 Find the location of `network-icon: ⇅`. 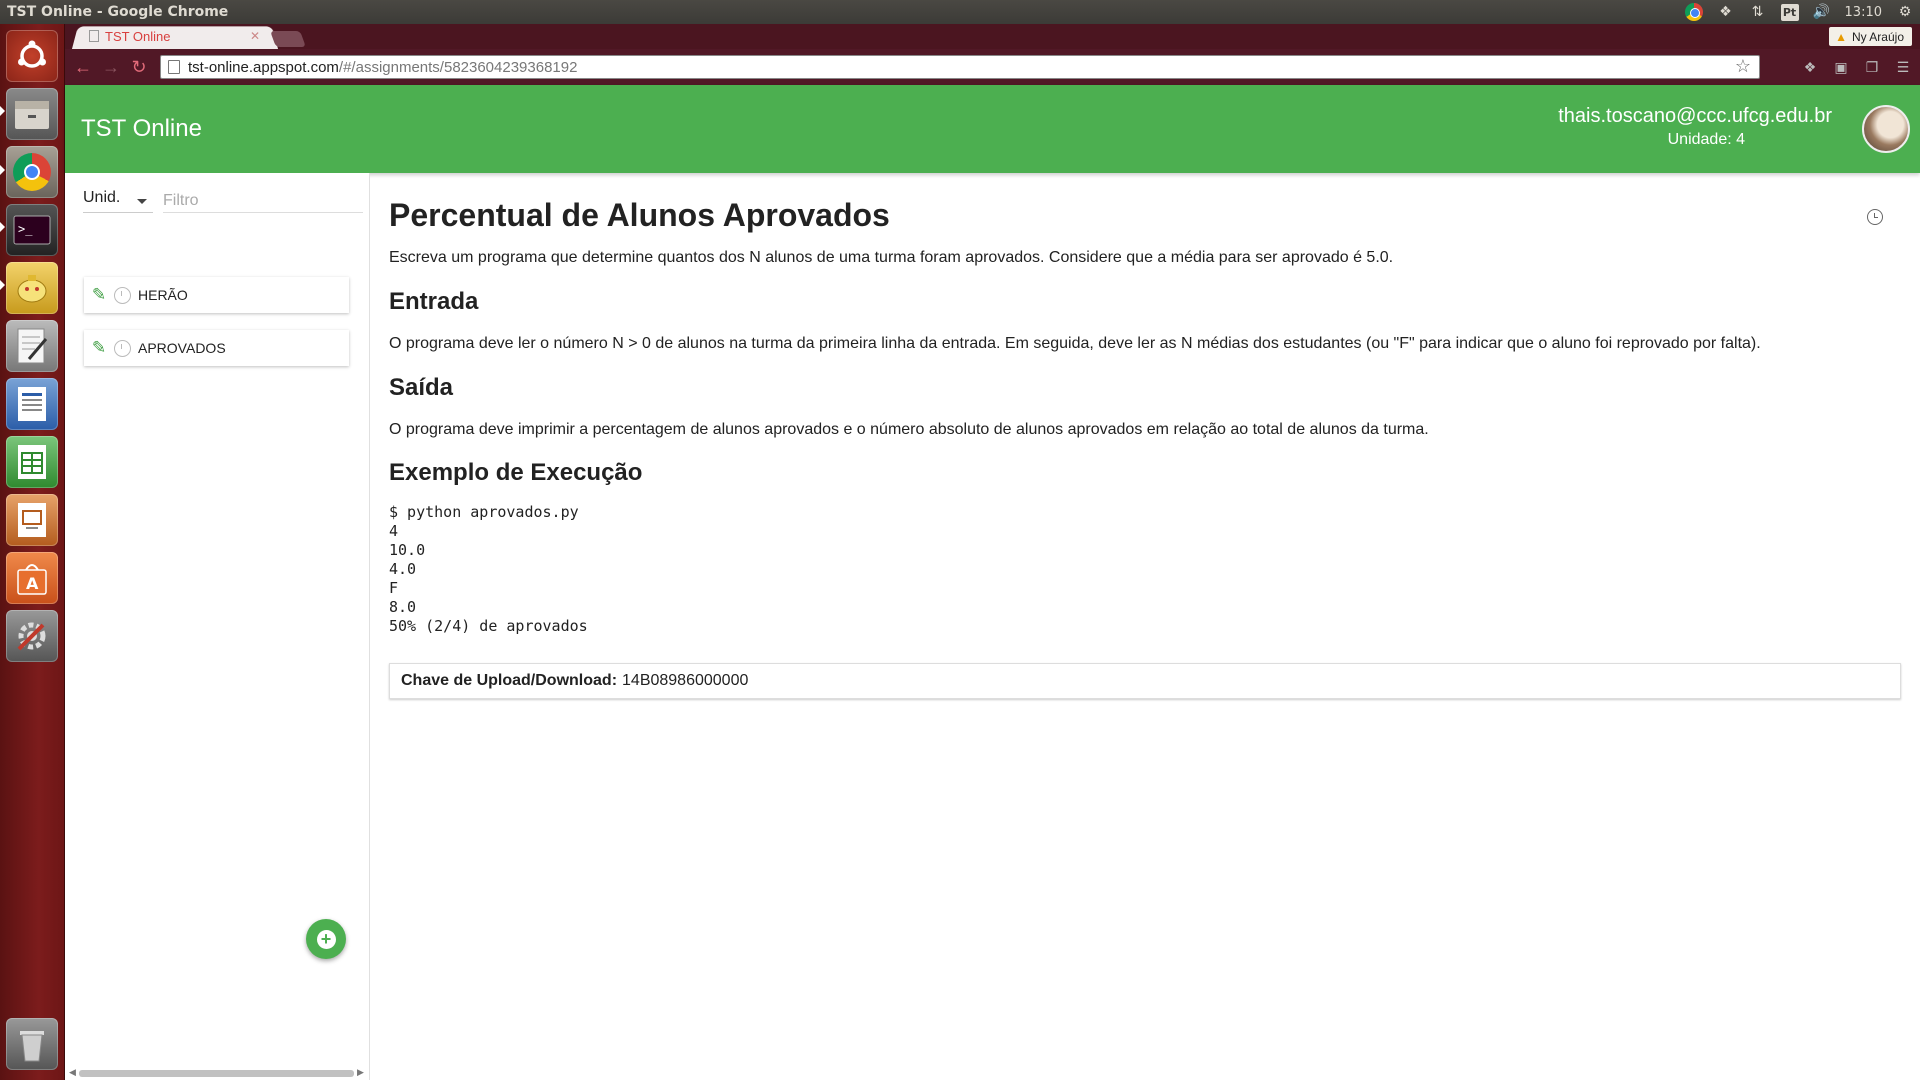

network-icon: ⇅ is located at coordinates (1758, 12).